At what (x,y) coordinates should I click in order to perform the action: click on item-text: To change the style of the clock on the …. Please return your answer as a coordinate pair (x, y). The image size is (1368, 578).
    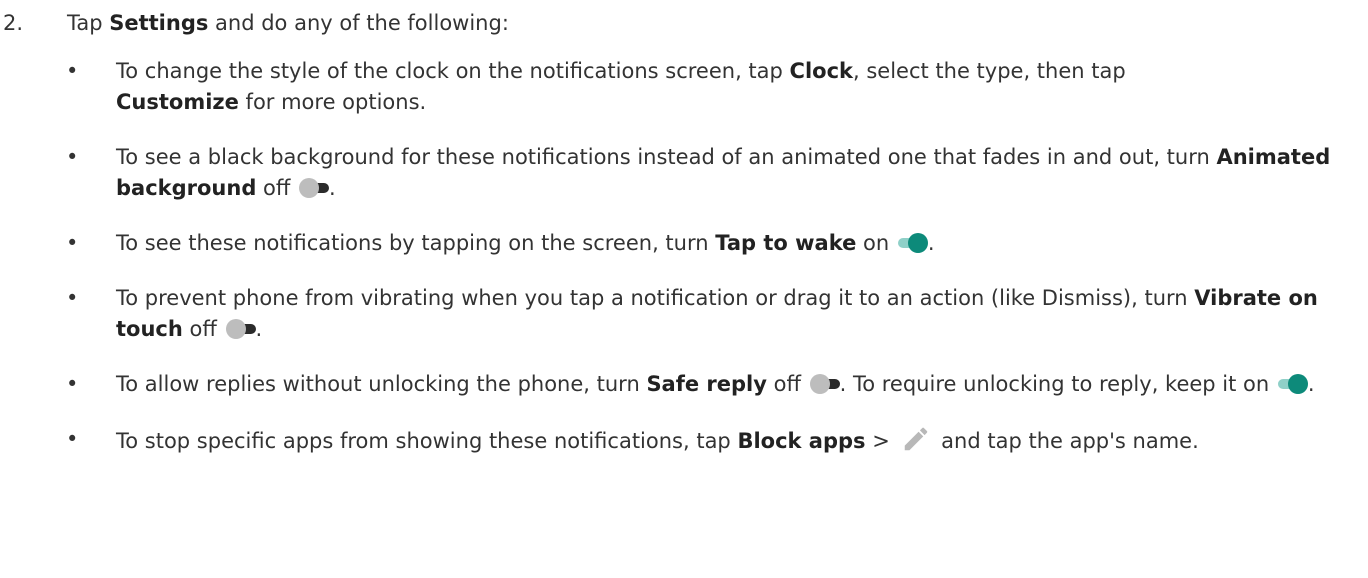
    Looking at the image, I should click on (453, 71).